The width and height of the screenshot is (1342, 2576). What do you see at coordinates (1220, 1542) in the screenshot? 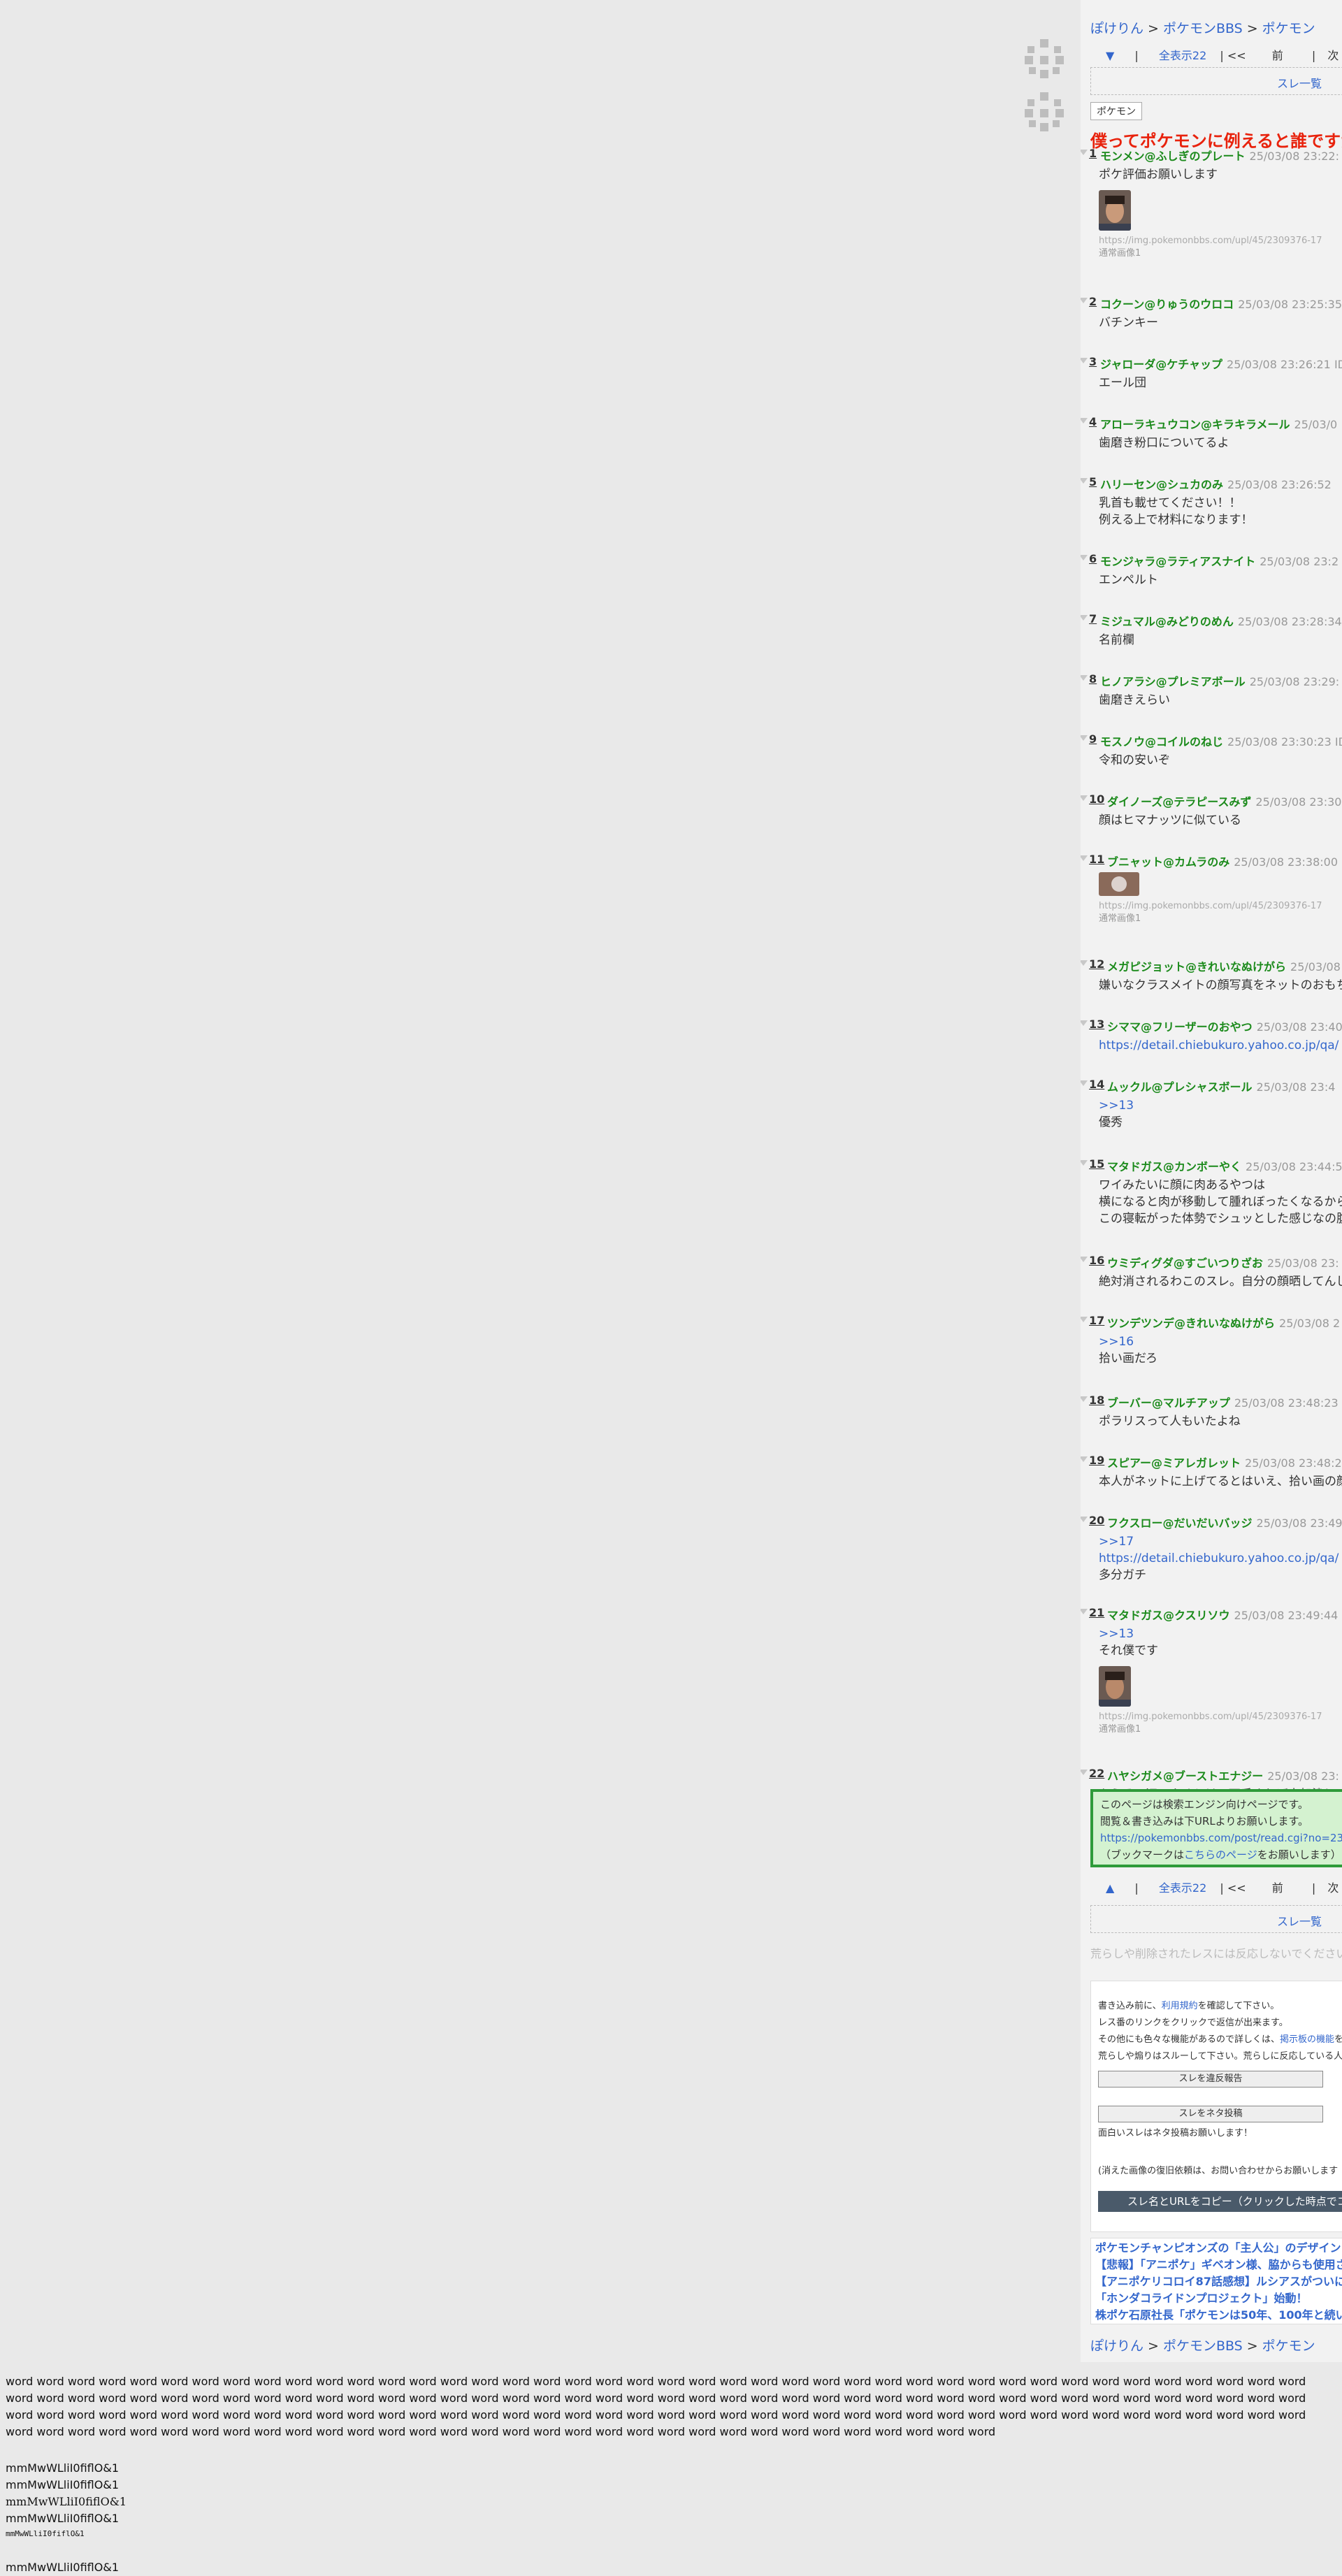
I see `reply-anchor: >>17` at bounding box center [1220, 1542].